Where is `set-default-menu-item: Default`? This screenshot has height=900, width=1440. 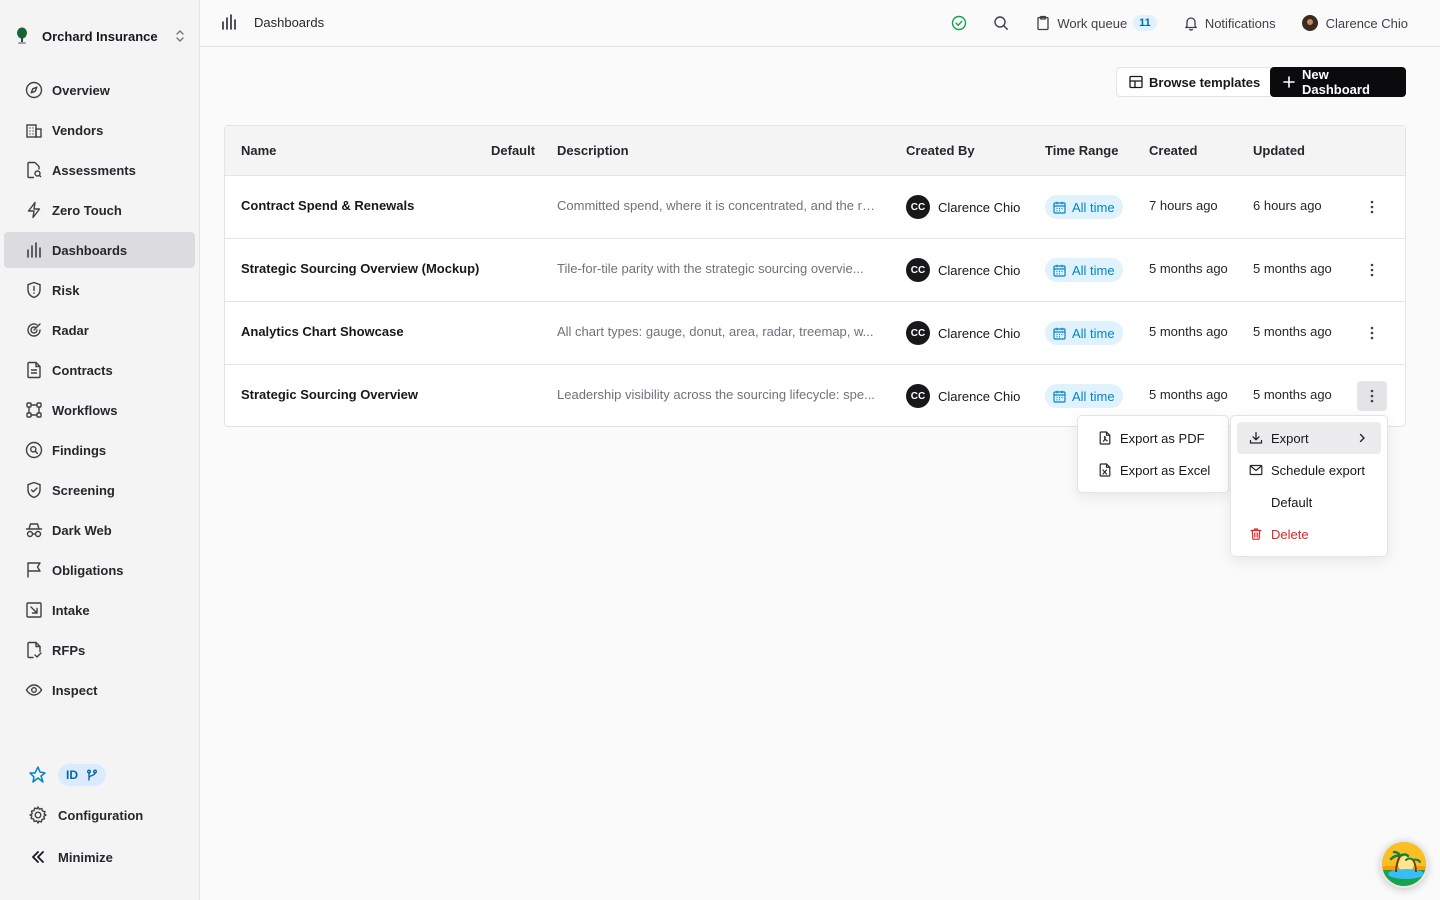
set-default-menu-item: Default is located at coordinates (1309, 502).